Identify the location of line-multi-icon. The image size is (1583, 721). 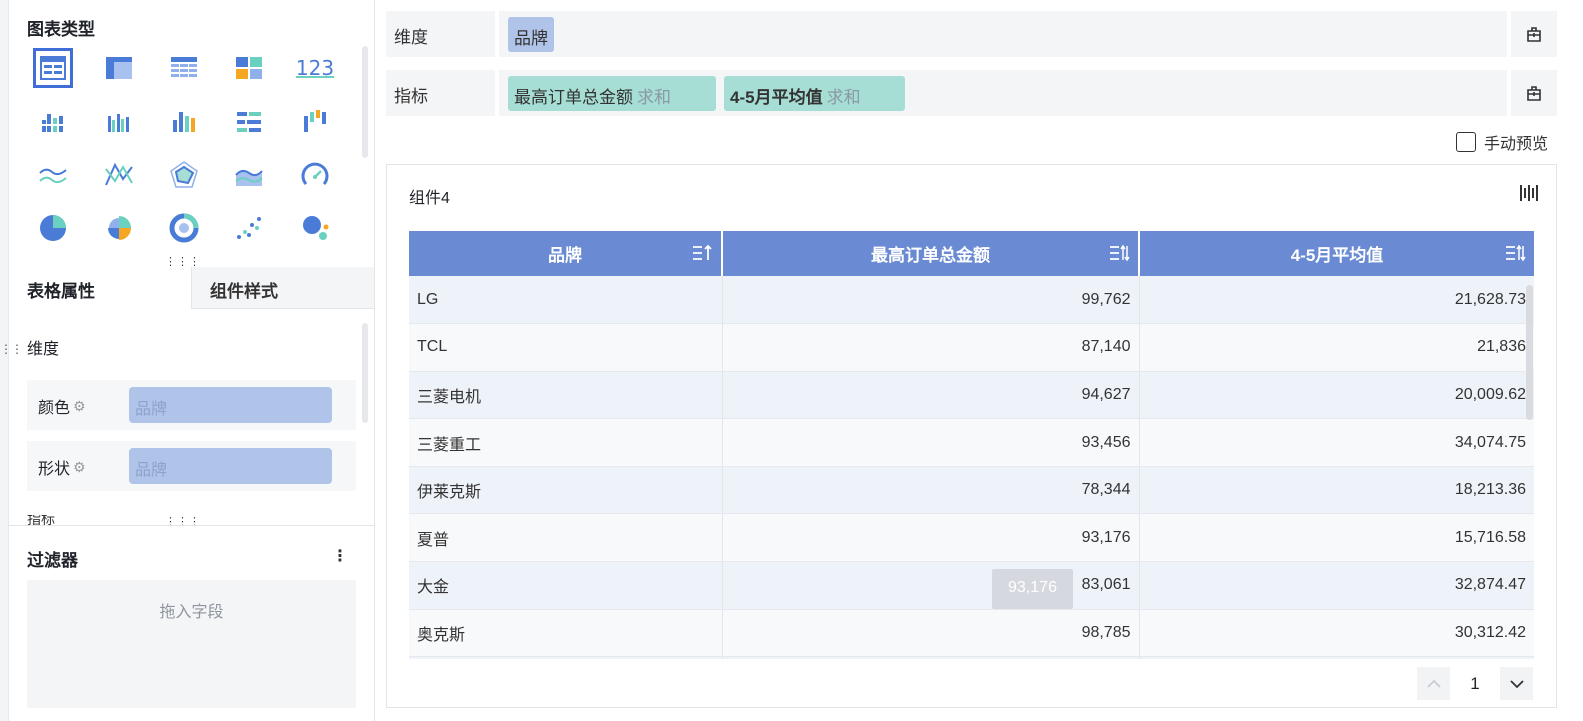
(53, 175).